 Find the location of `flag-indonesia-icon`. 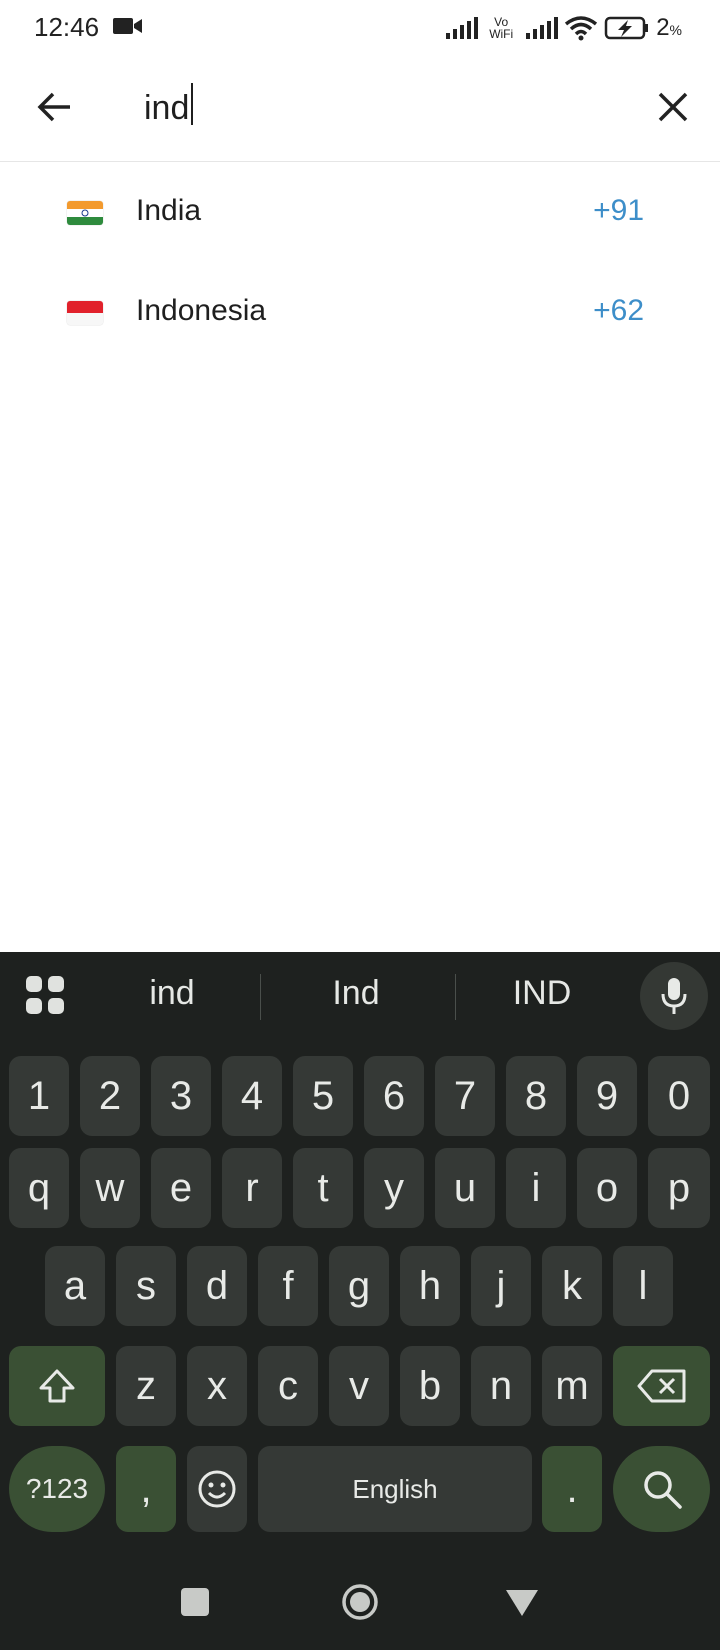

flag-indonesia-icon is located at coordinates (85, 313).